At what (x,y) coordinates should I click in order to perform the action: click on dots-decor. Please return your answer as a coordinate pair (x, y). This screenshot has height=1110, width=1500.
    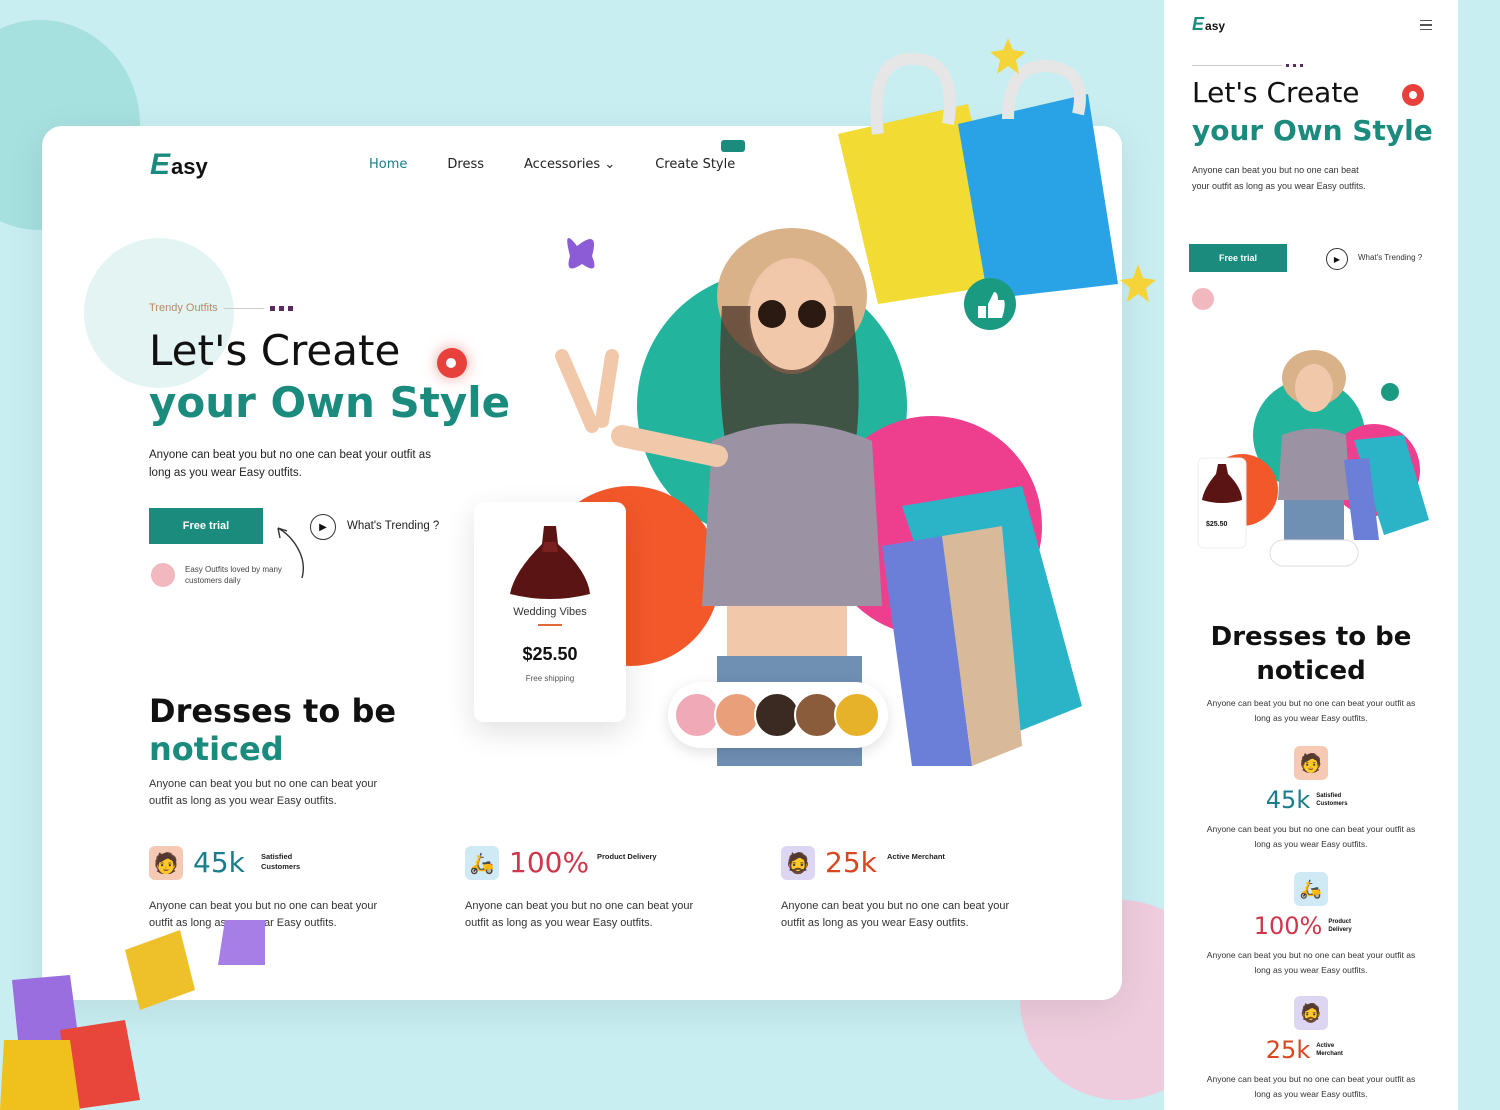
    Looking at the image, I should click on (281, 308).